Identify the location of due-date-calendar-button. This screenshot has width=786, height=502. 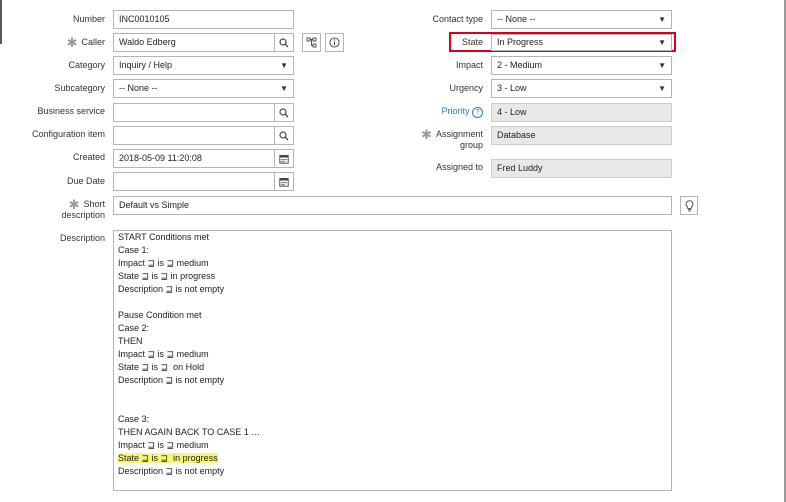
(284, 181).